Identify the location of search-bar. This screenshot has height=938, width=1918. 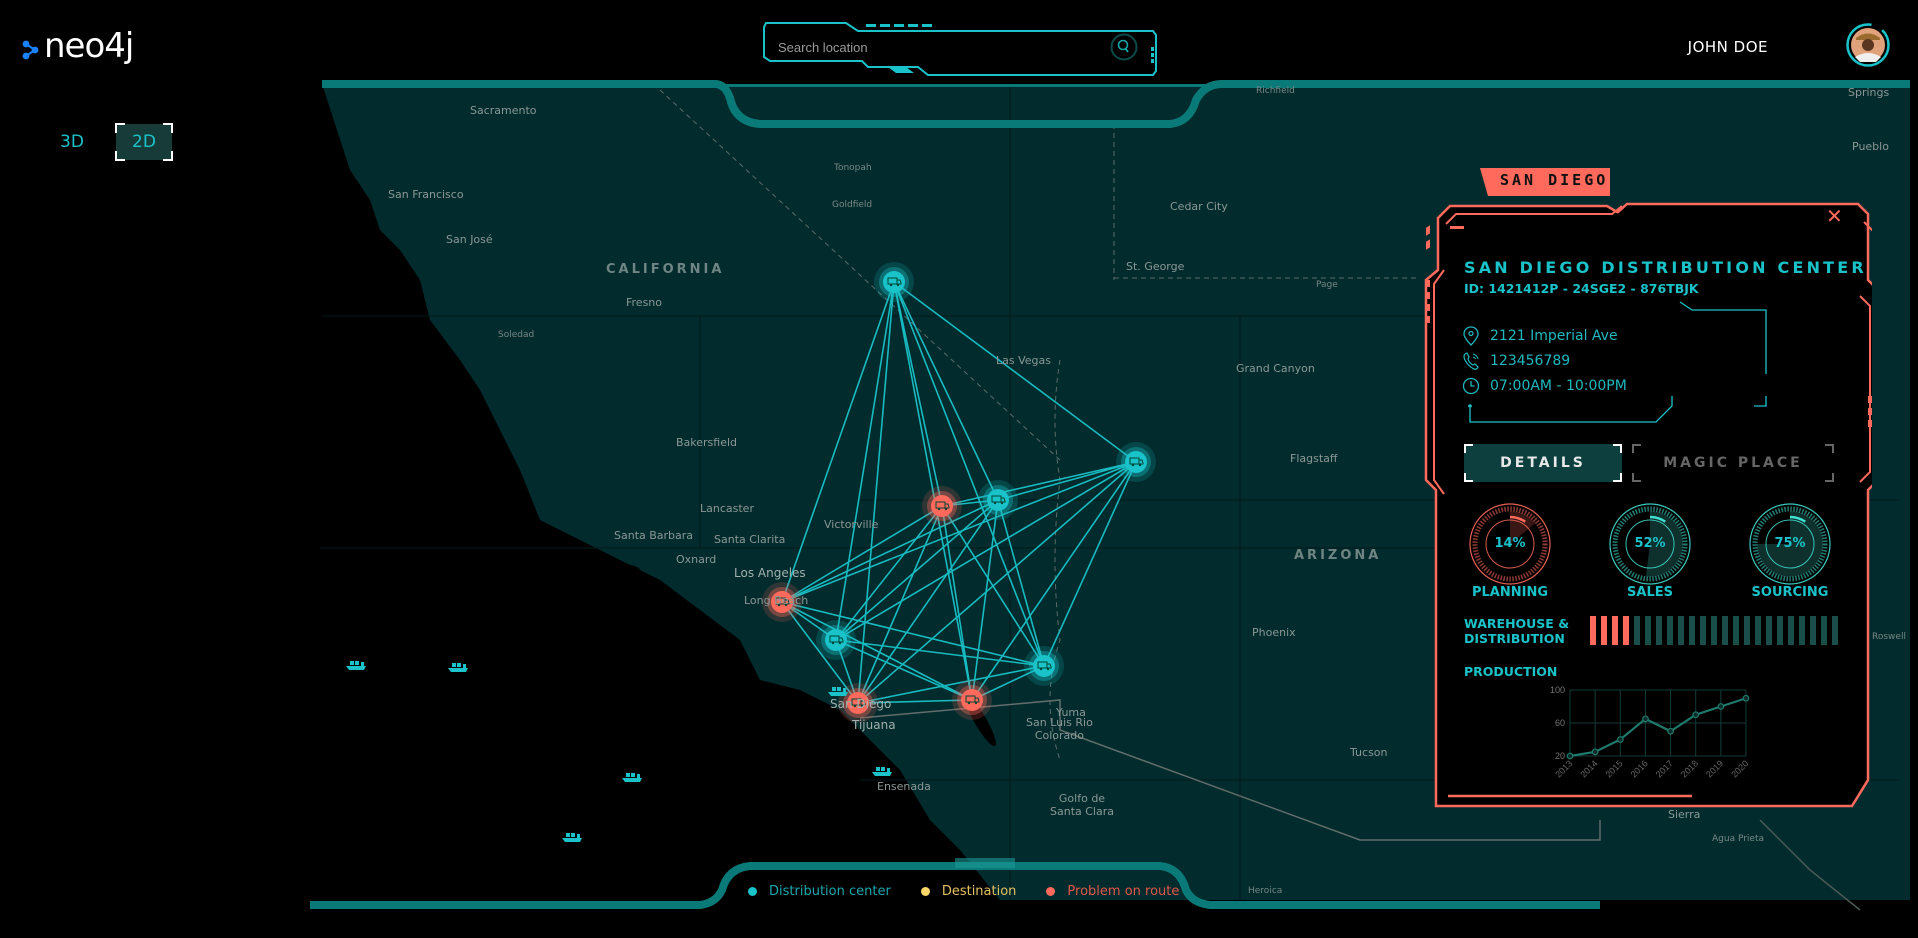
(958, 48).